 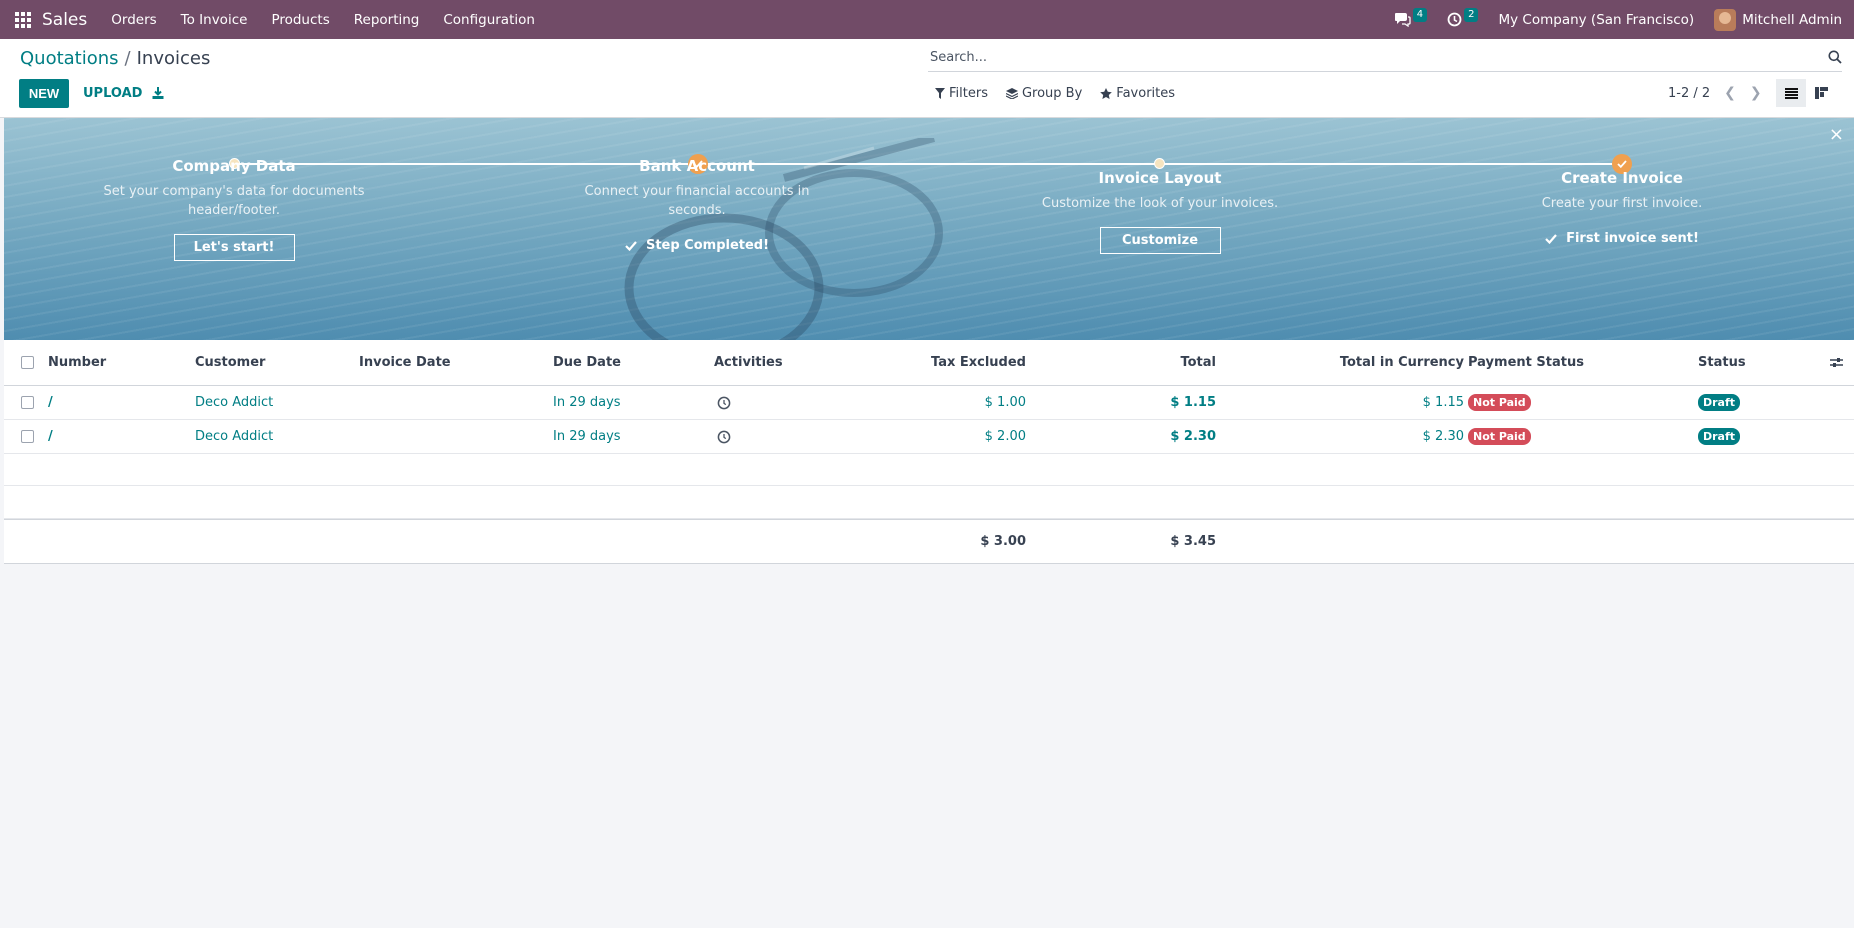 I want to click on pager-next-icon: ❯, so click(x=1756, y=93).